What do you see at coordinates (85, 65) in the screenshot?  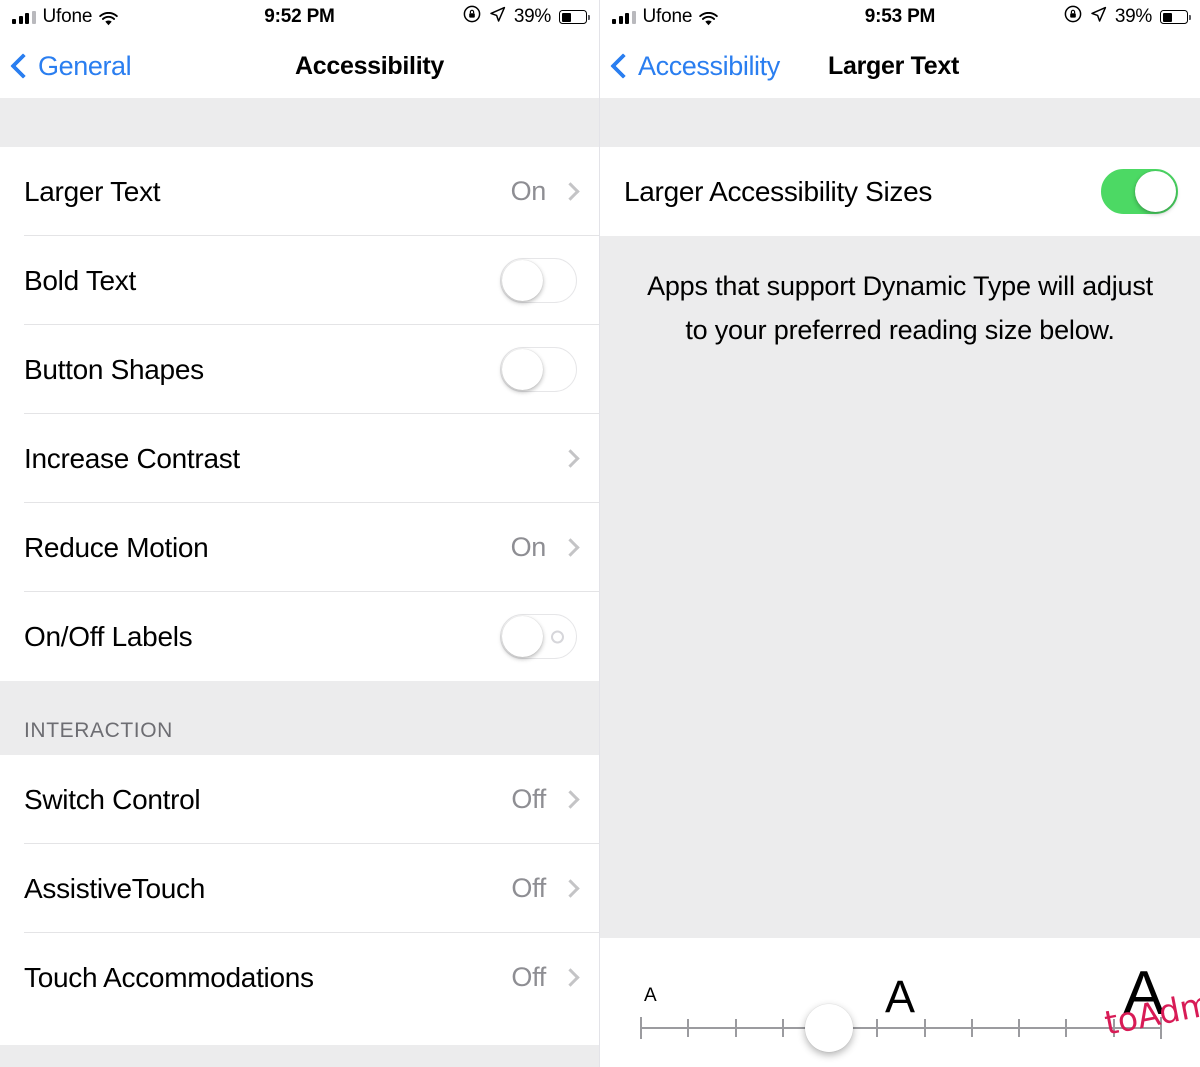 I see `back-button-label: General` at bounding box center [85, 65].